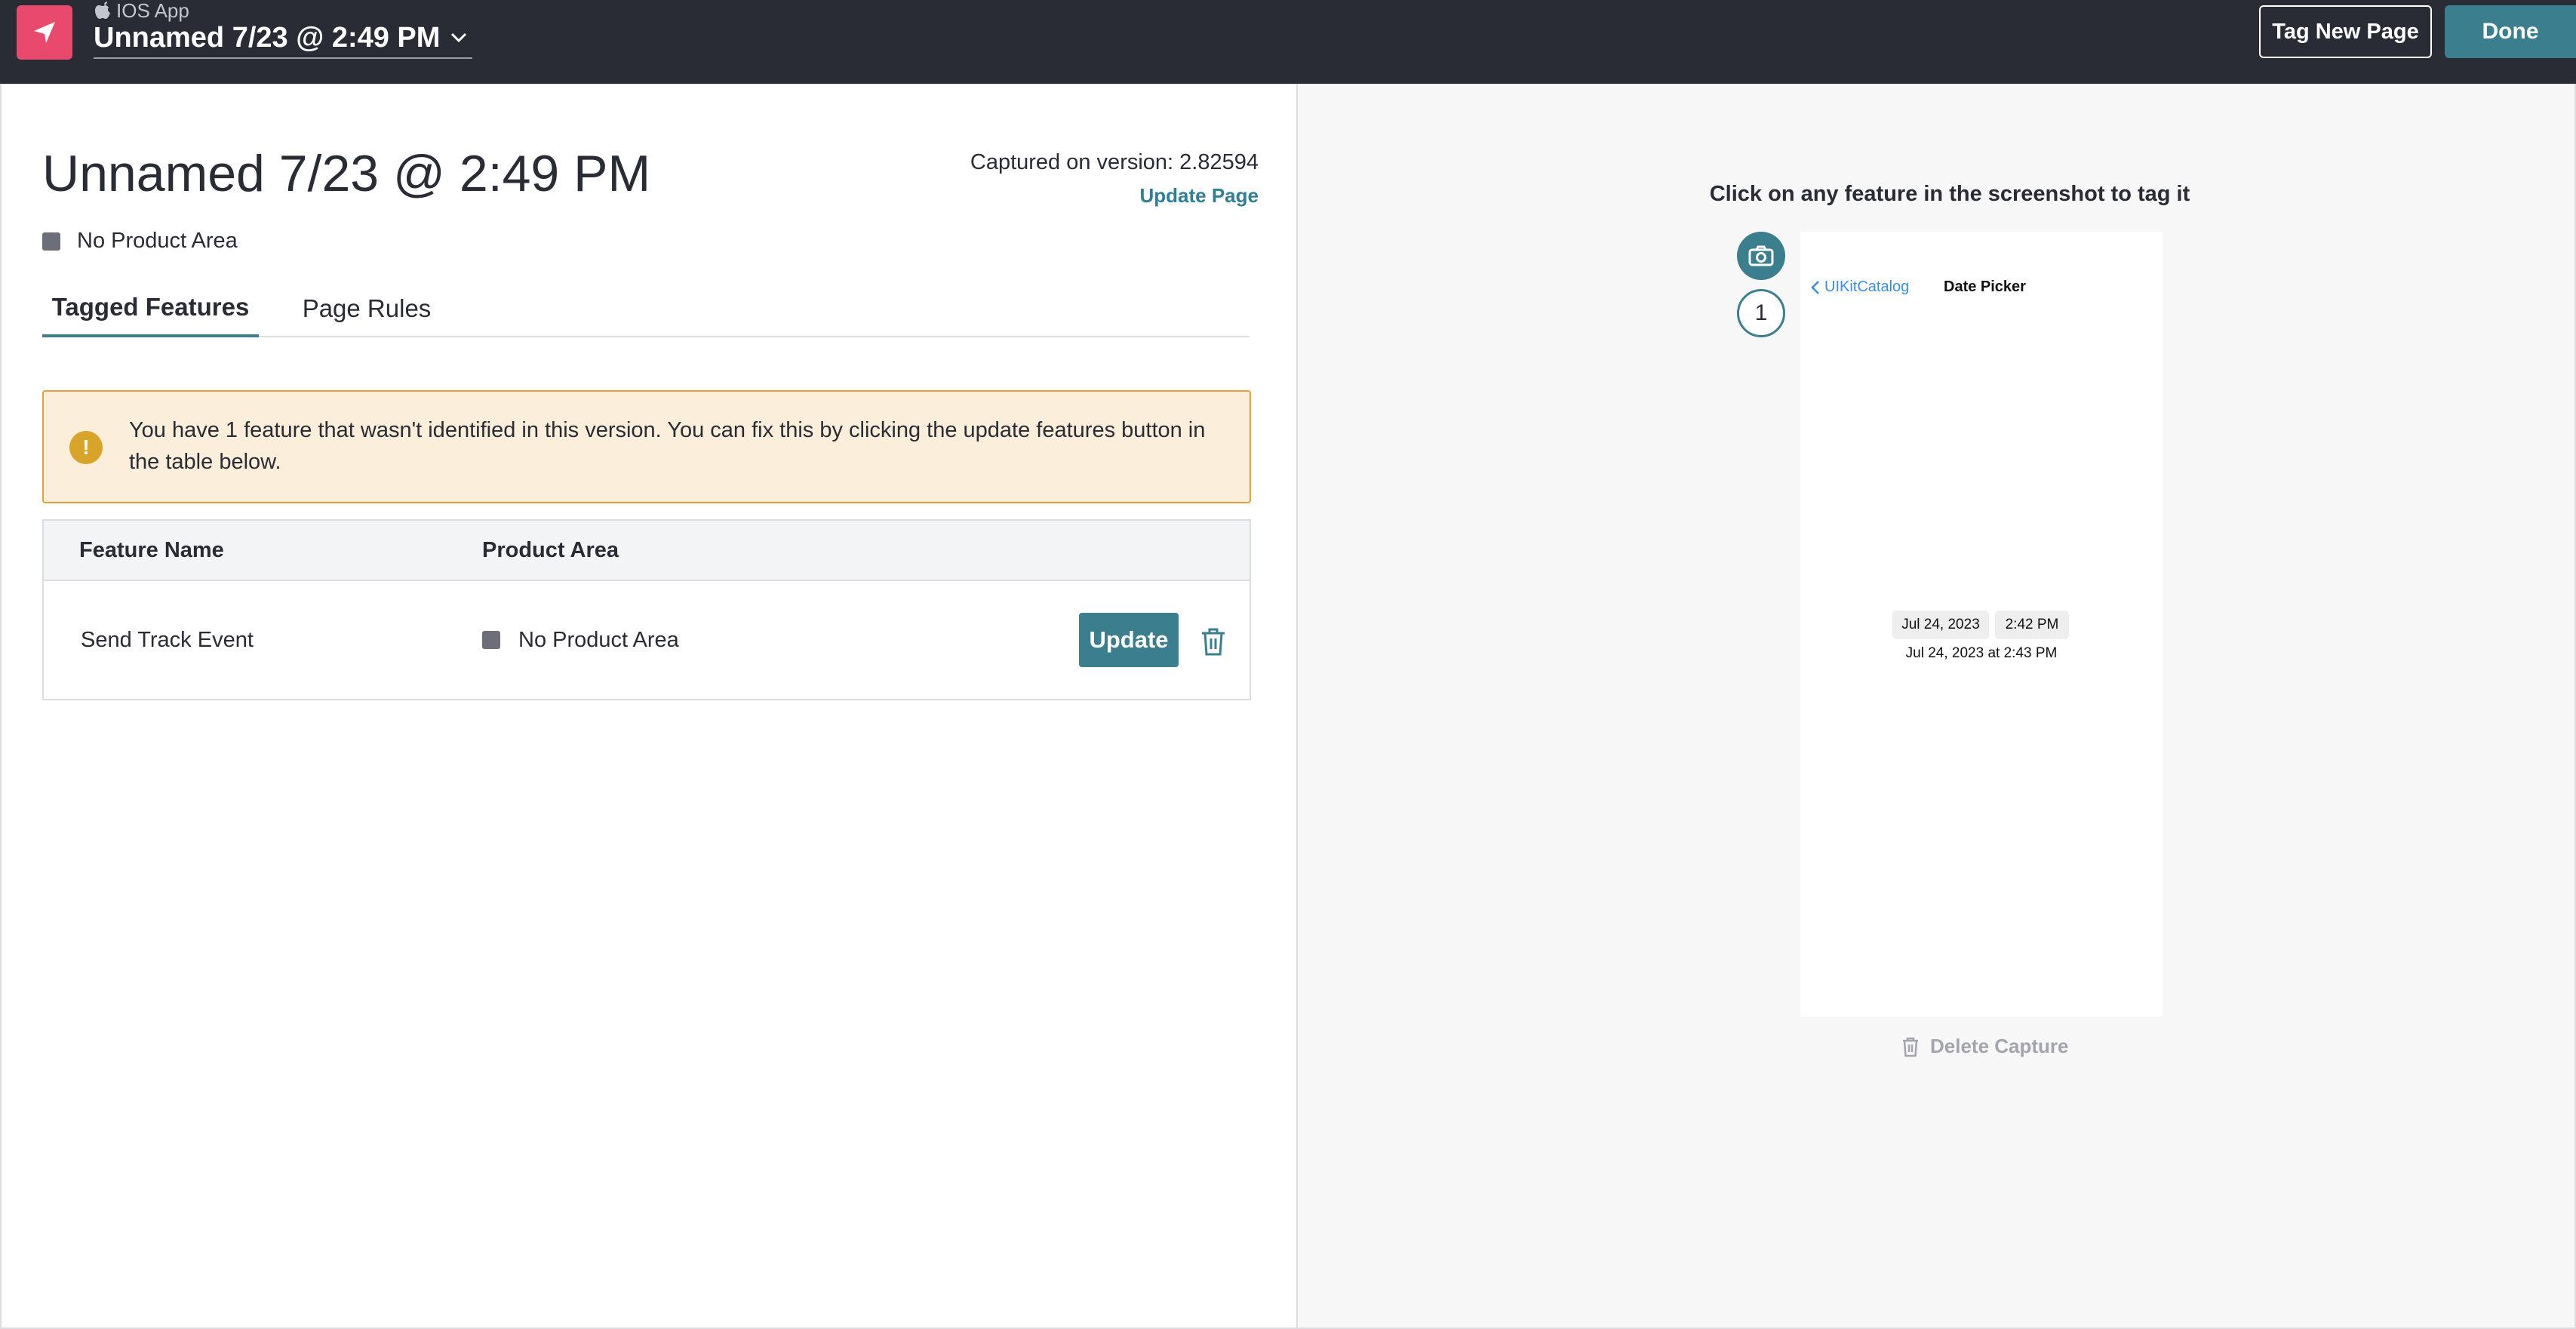 This screenshot has width=2576, height=1329. Describe the element at coordinates (151, 549) in the screenshot. I see `column-header-feature-name: Feature Name` at that location.